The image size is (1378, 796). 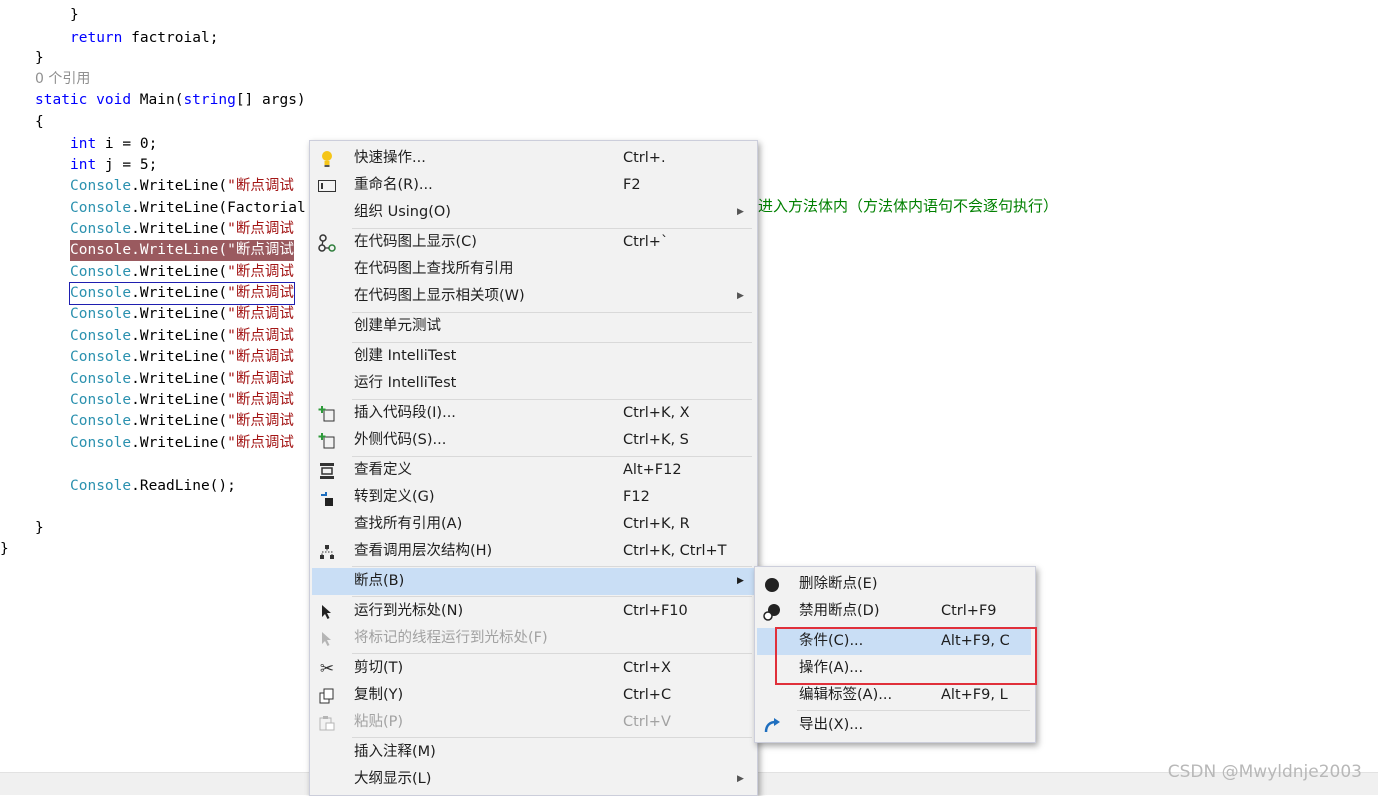 I want to click on annotation-highlight-box, so click(x=906, y=656).